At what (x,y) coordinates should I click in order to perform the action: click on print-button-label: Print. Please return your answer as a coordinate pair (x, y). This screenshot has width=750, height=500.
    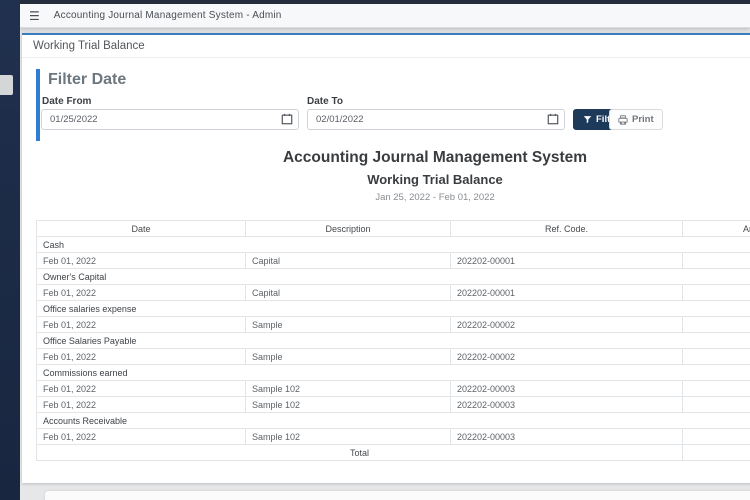
    Looking at the image, I should click on (643, 119).